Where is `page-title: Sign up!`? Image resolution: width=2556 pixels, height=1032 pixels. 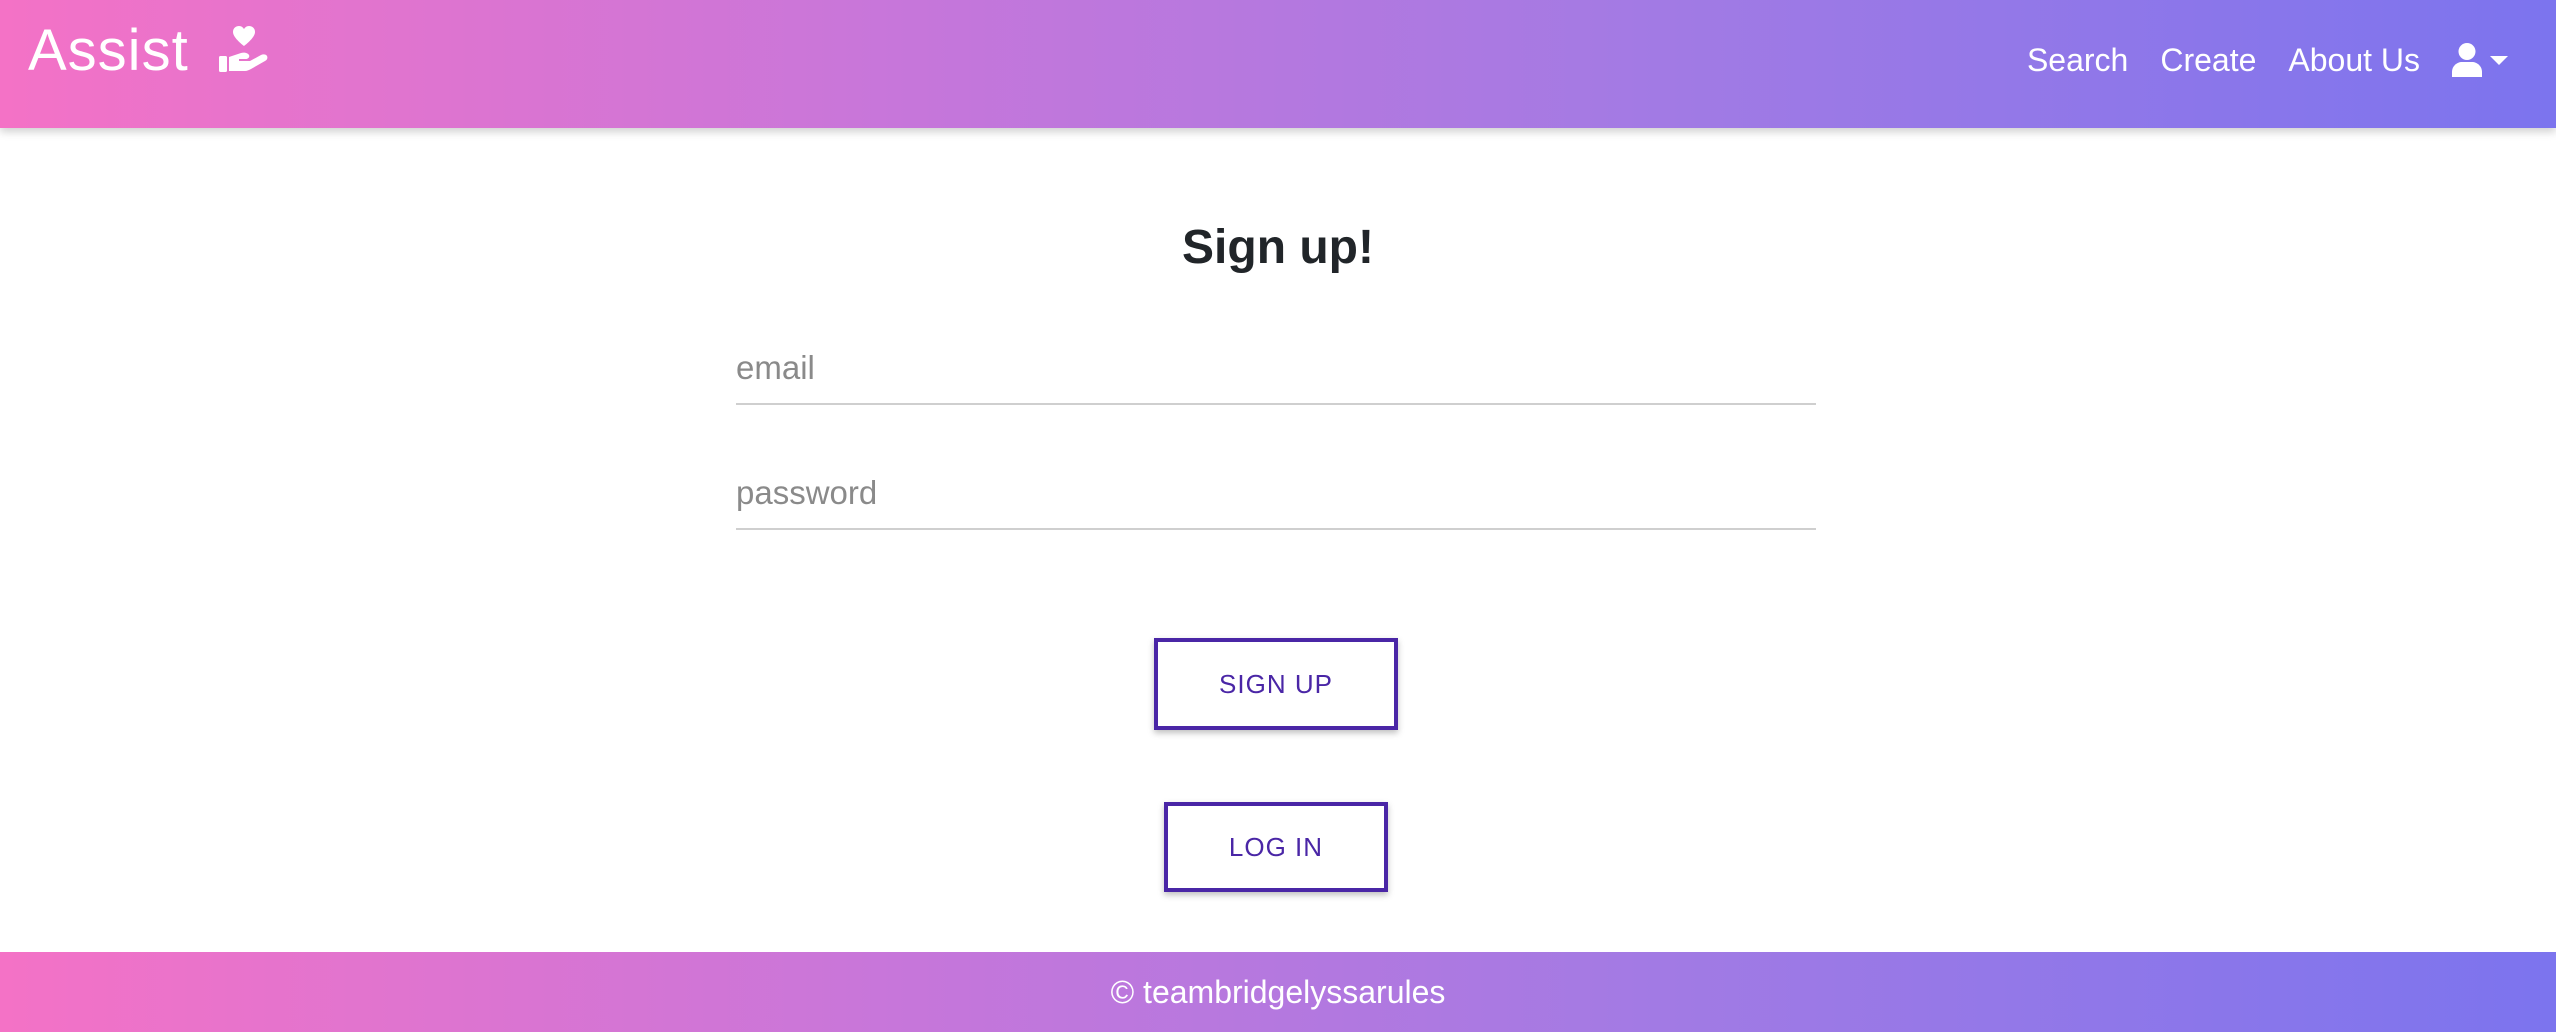
page-title: Sign up! is located at coordinates (1278, 247).